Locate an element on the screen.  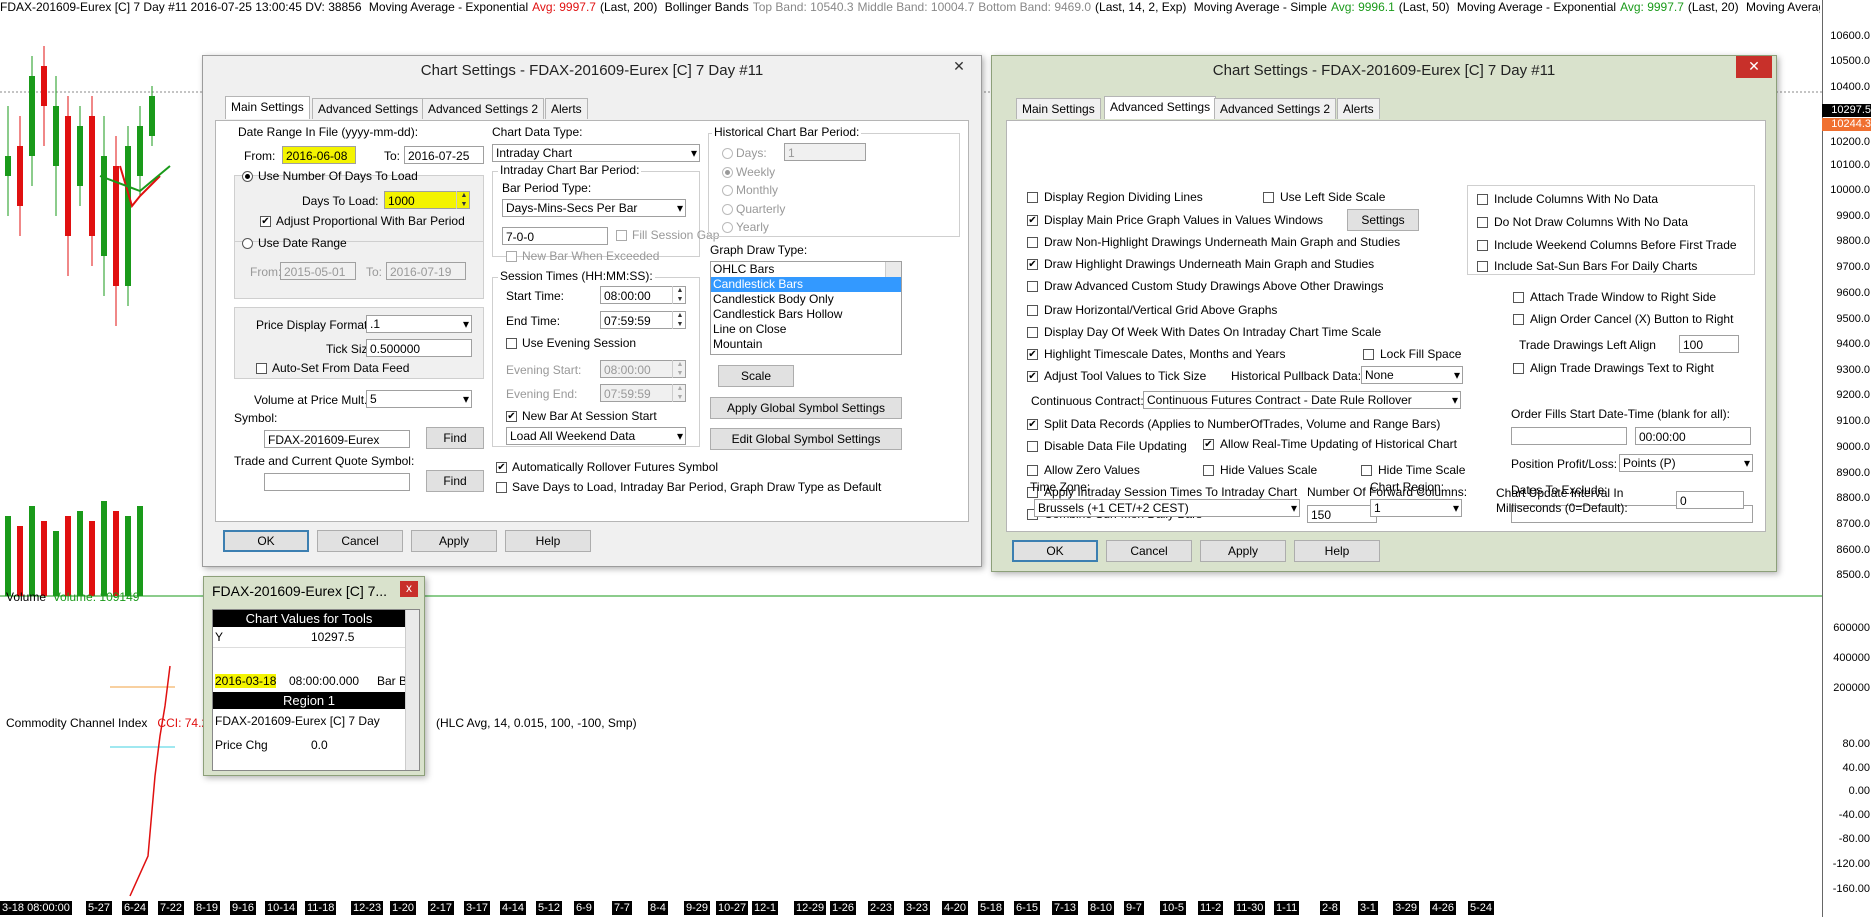
opt-zero-checkbox is located at coordinates (1032, 470).